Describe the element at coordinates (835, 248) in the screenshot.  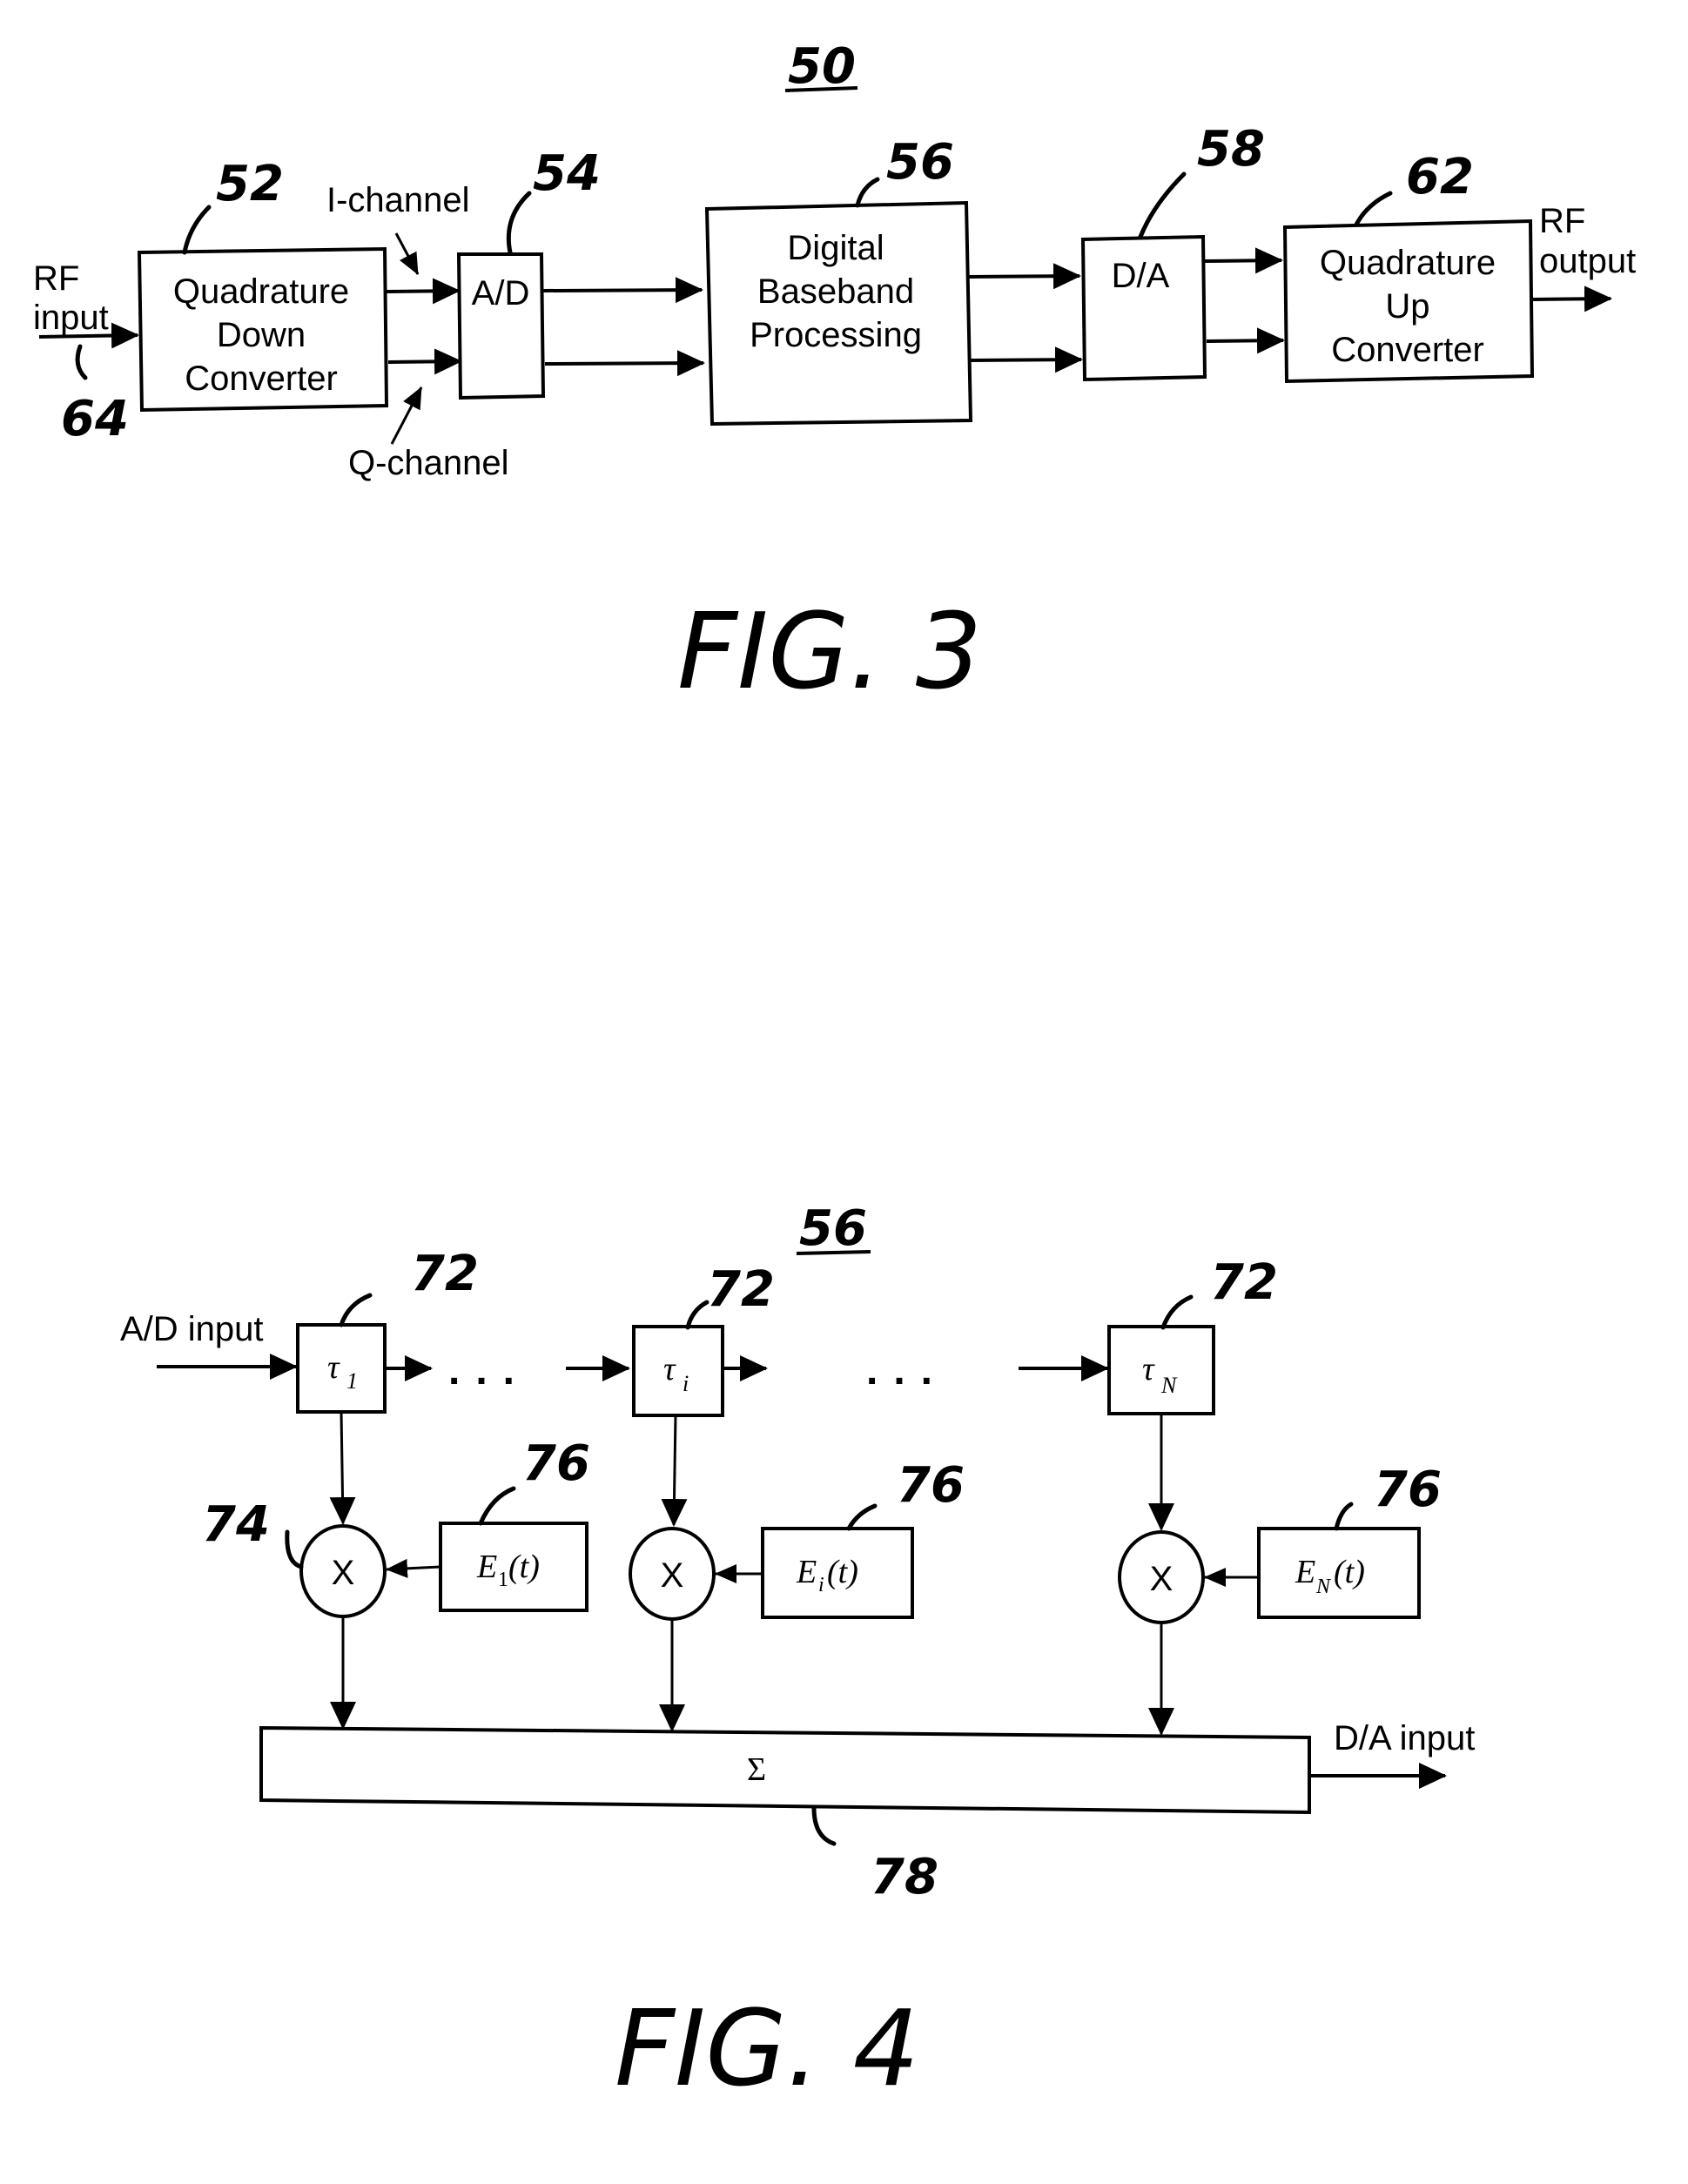
I see `svg-text: Digital` at that location.